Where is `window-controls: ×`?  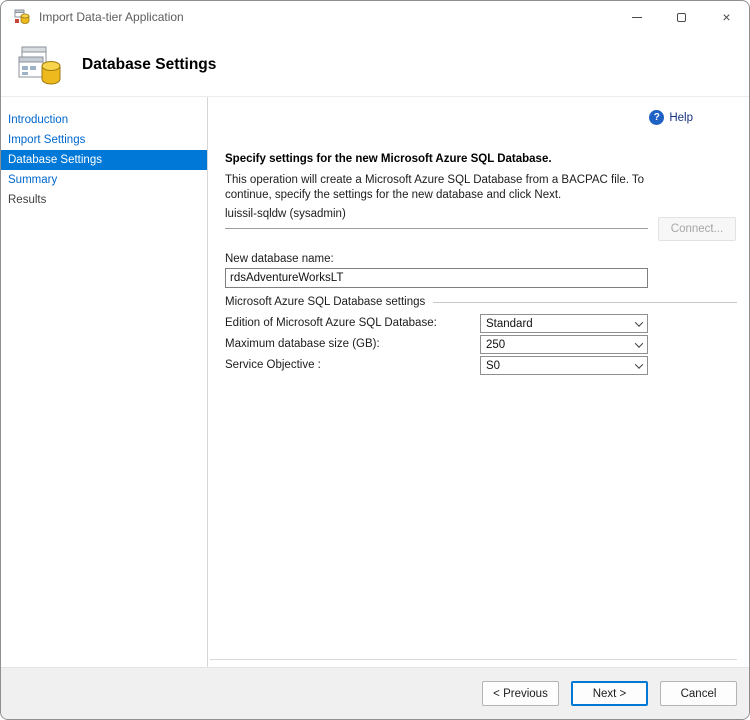
window-controls: × is located at coordinates (681, 17).